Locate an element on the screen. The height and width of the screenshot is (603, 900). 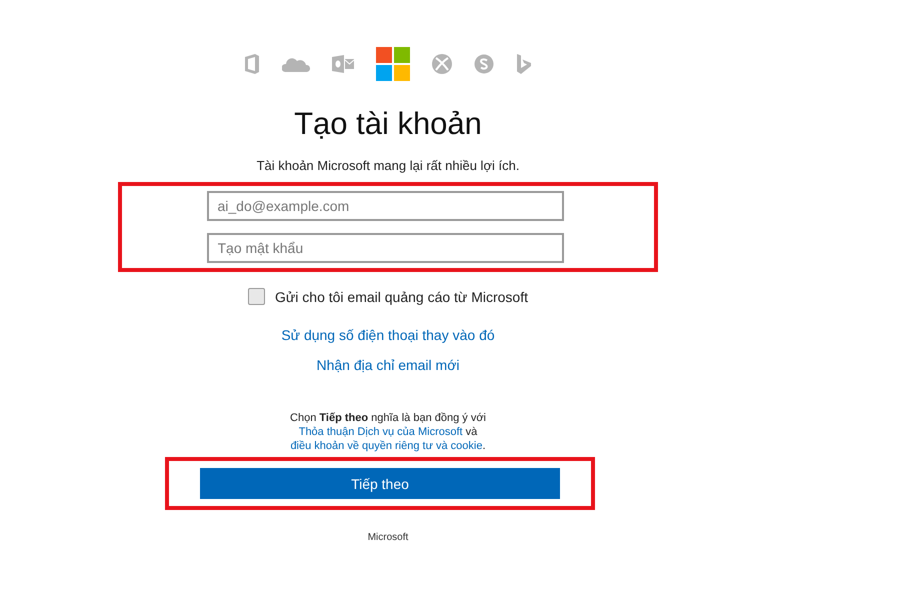
email-field: ai_do@example.com is located at coordinates (385, 206).